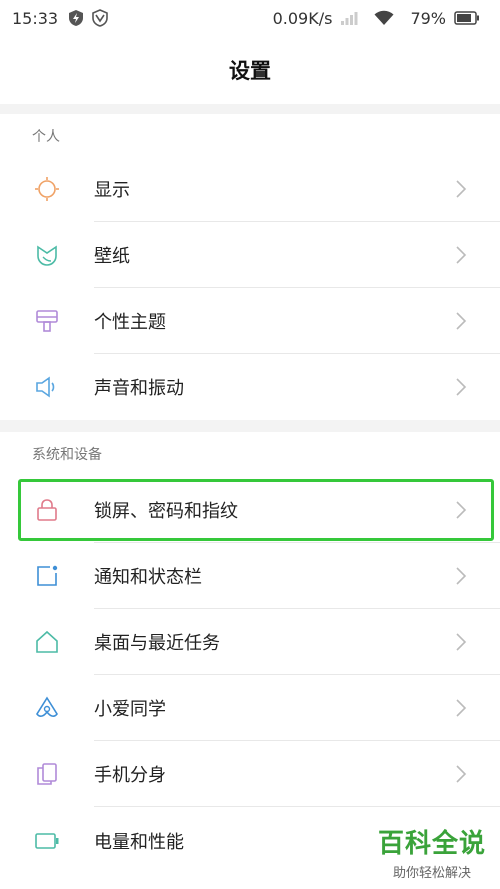 Image resolution: width=500 pixels, height=889 pixels. Describe the element at coordinates (250, 18) in the screenshot. I see `status-bar: 15:33 0.09K/s 79%` at that location.